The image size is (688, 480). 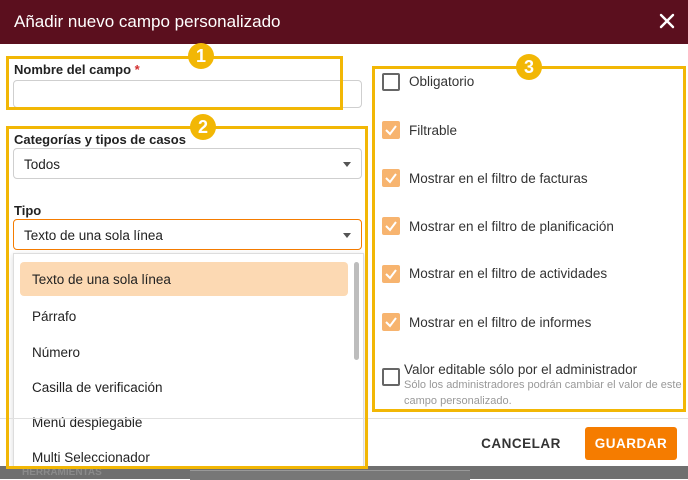 What do you see at coordinates (344, 22) in the screenshot?
I see `dialog-header: Añadir nuevo campo personalizado` at bounding box center [344, 22].